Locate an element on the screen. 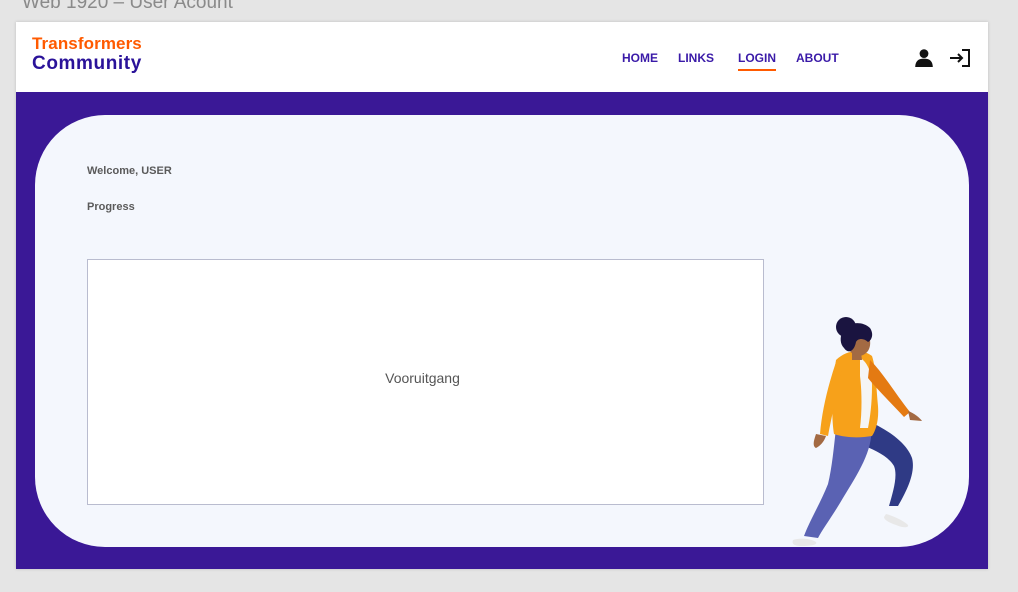  progress-panel-text: Vooruitgang is located at coordinates (422, 378).